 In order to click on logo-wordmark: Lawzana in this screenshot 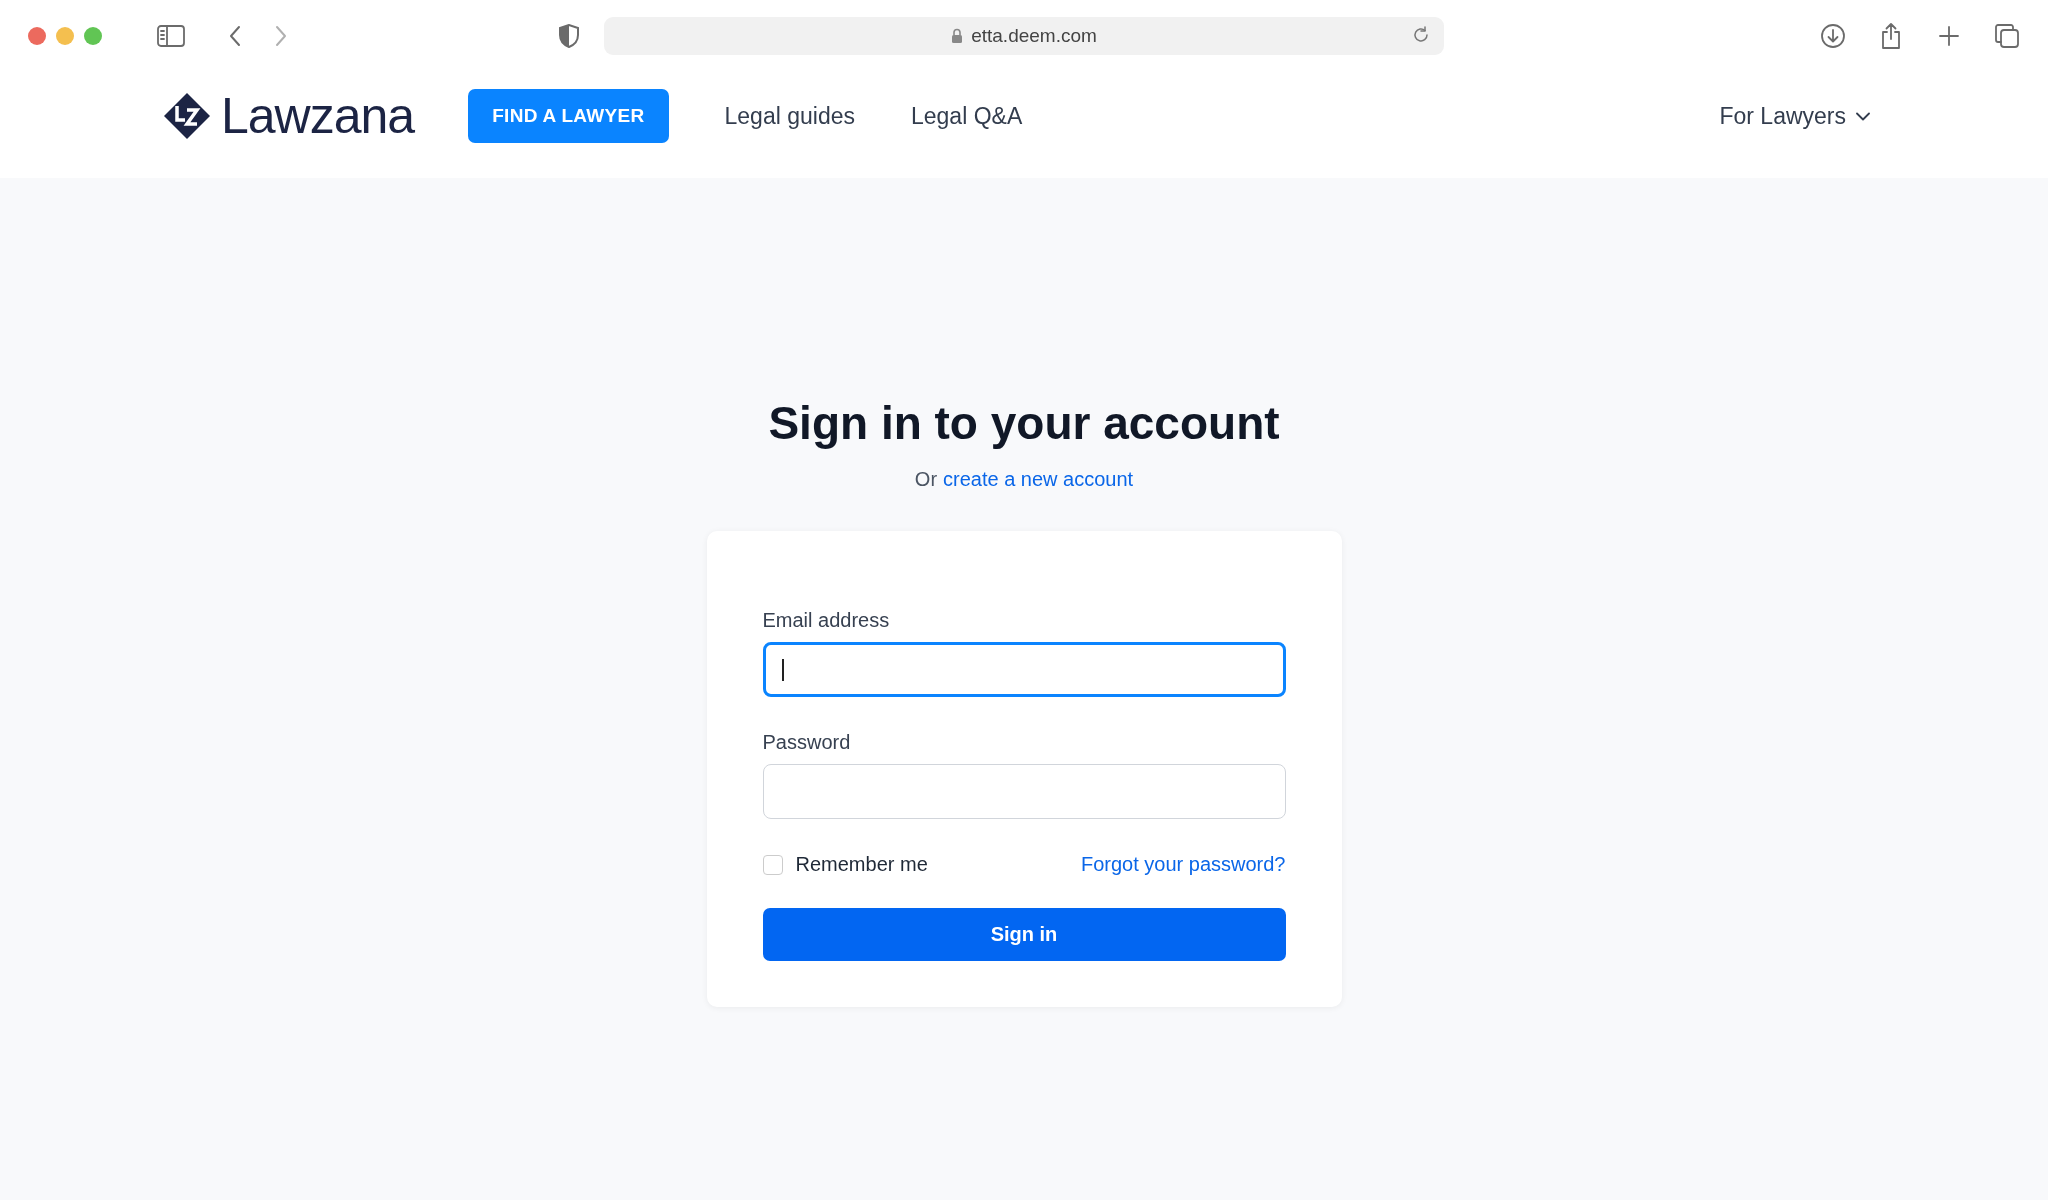, I will do `click(318, 116)`.